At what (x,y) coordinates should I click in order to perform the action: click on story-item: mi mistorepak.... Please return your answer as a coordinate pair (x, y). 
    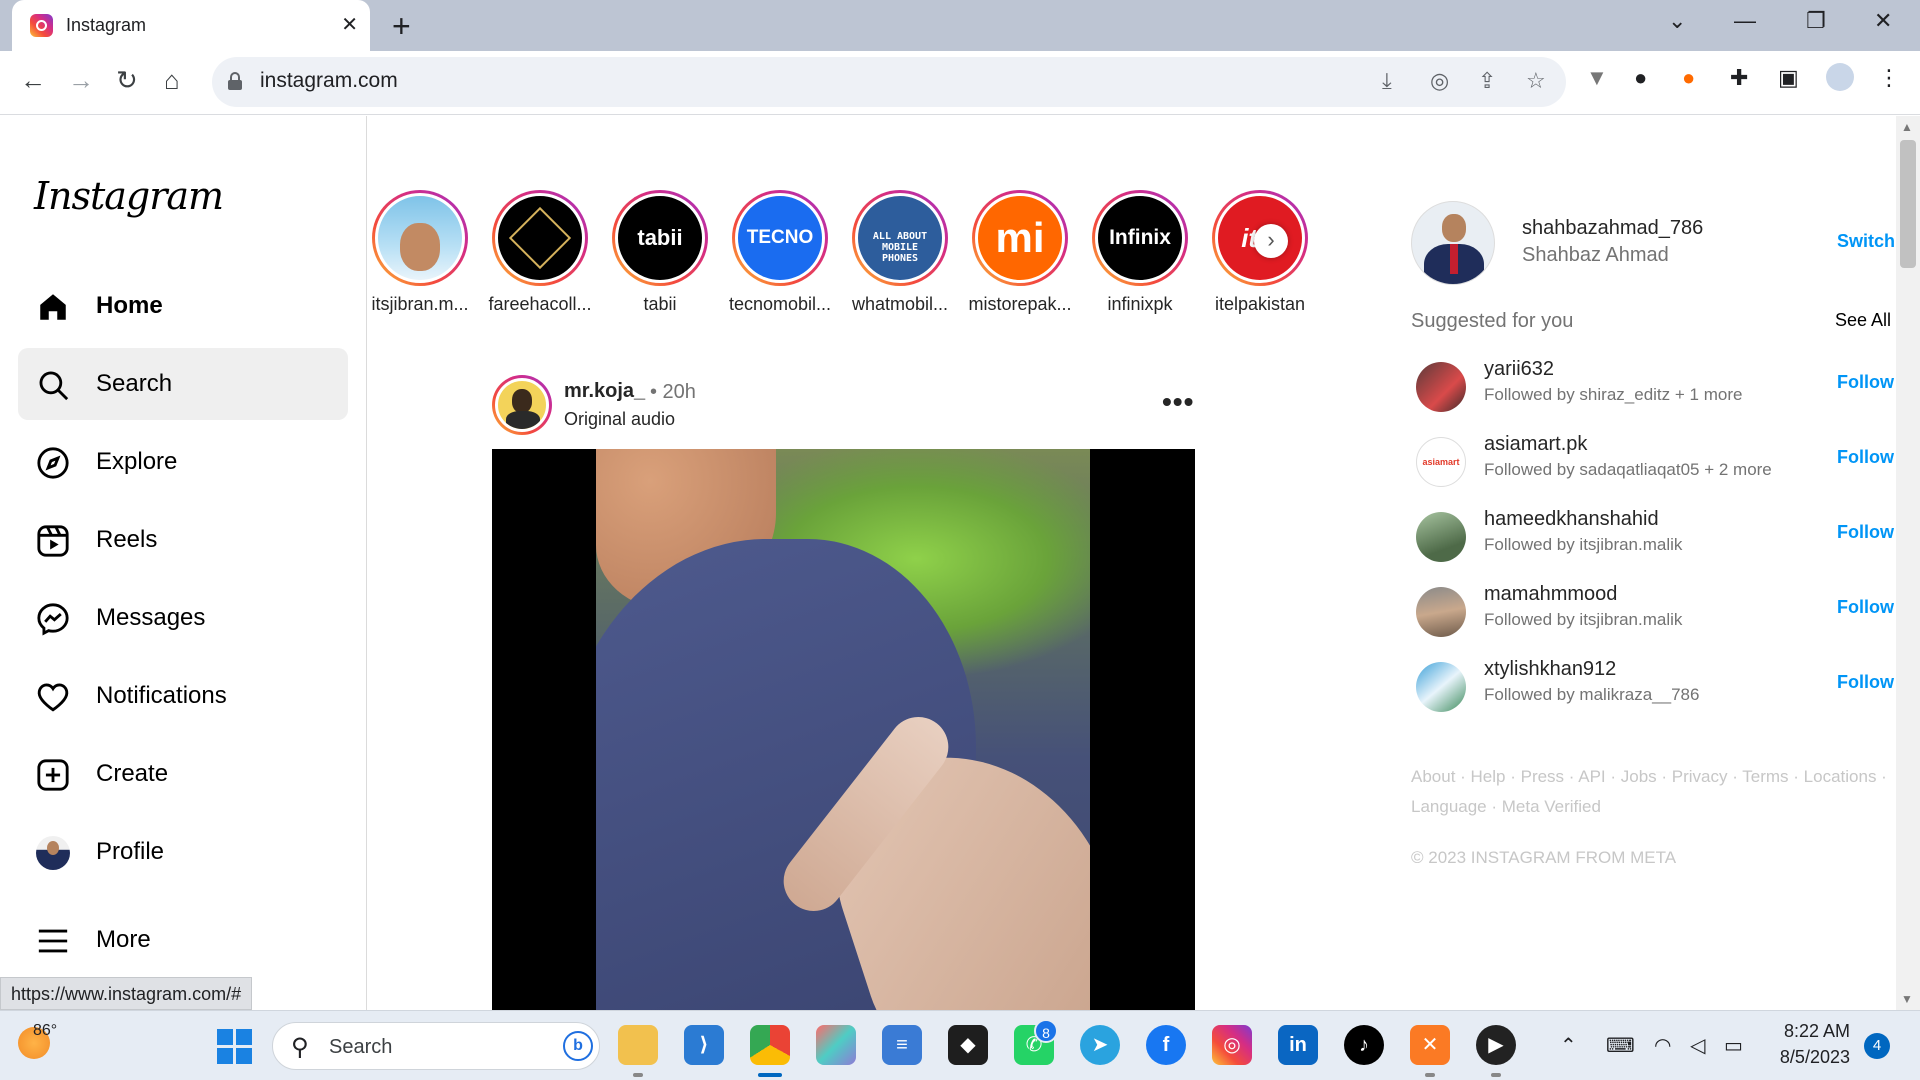
    Looking at the image, I should click on (1020, 252).